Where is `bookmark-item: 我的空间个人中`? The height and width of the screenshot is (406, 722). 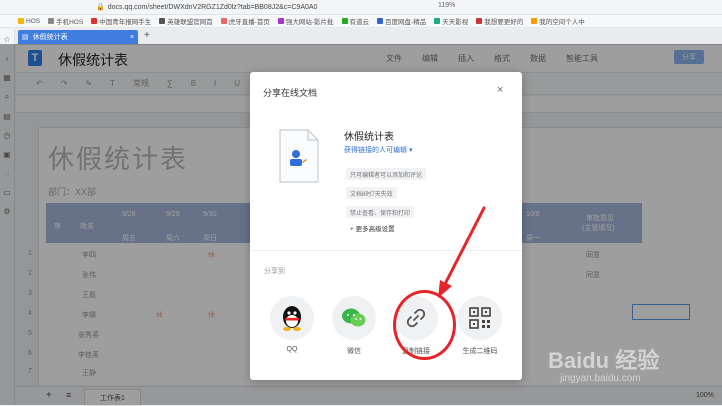
bookmark-item: 我的空间个人中 is located at coordinates (558, 21).